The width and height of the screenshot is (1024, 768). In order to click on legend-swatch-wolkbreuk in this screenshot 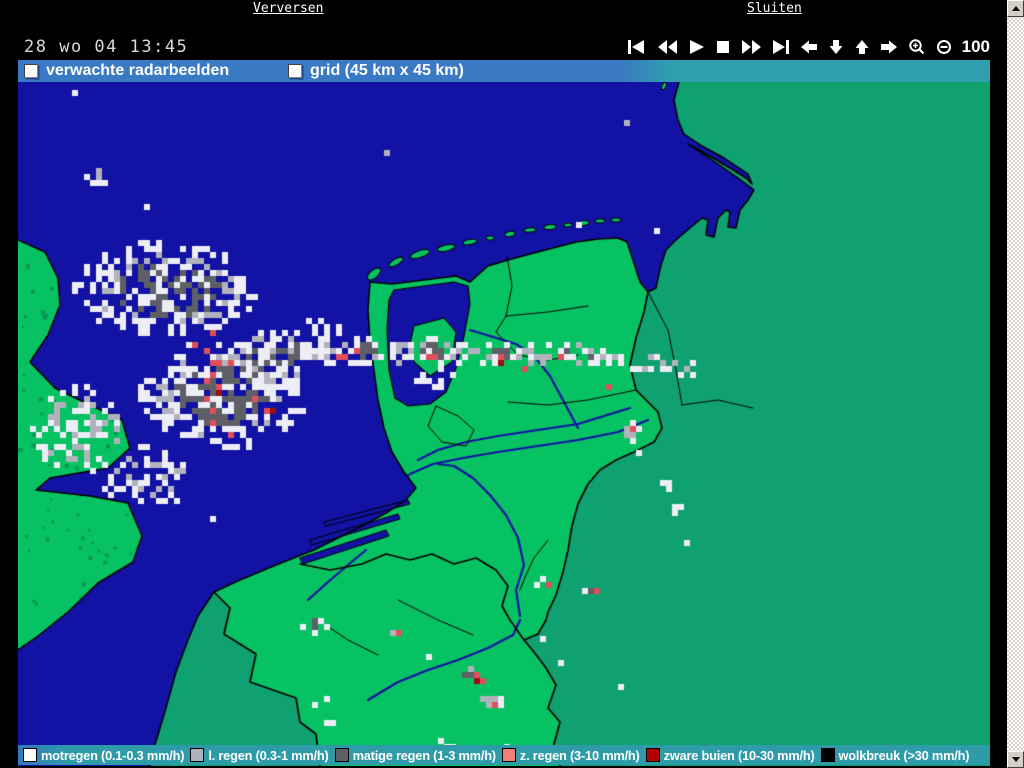, I will do `click(827, 755)`.